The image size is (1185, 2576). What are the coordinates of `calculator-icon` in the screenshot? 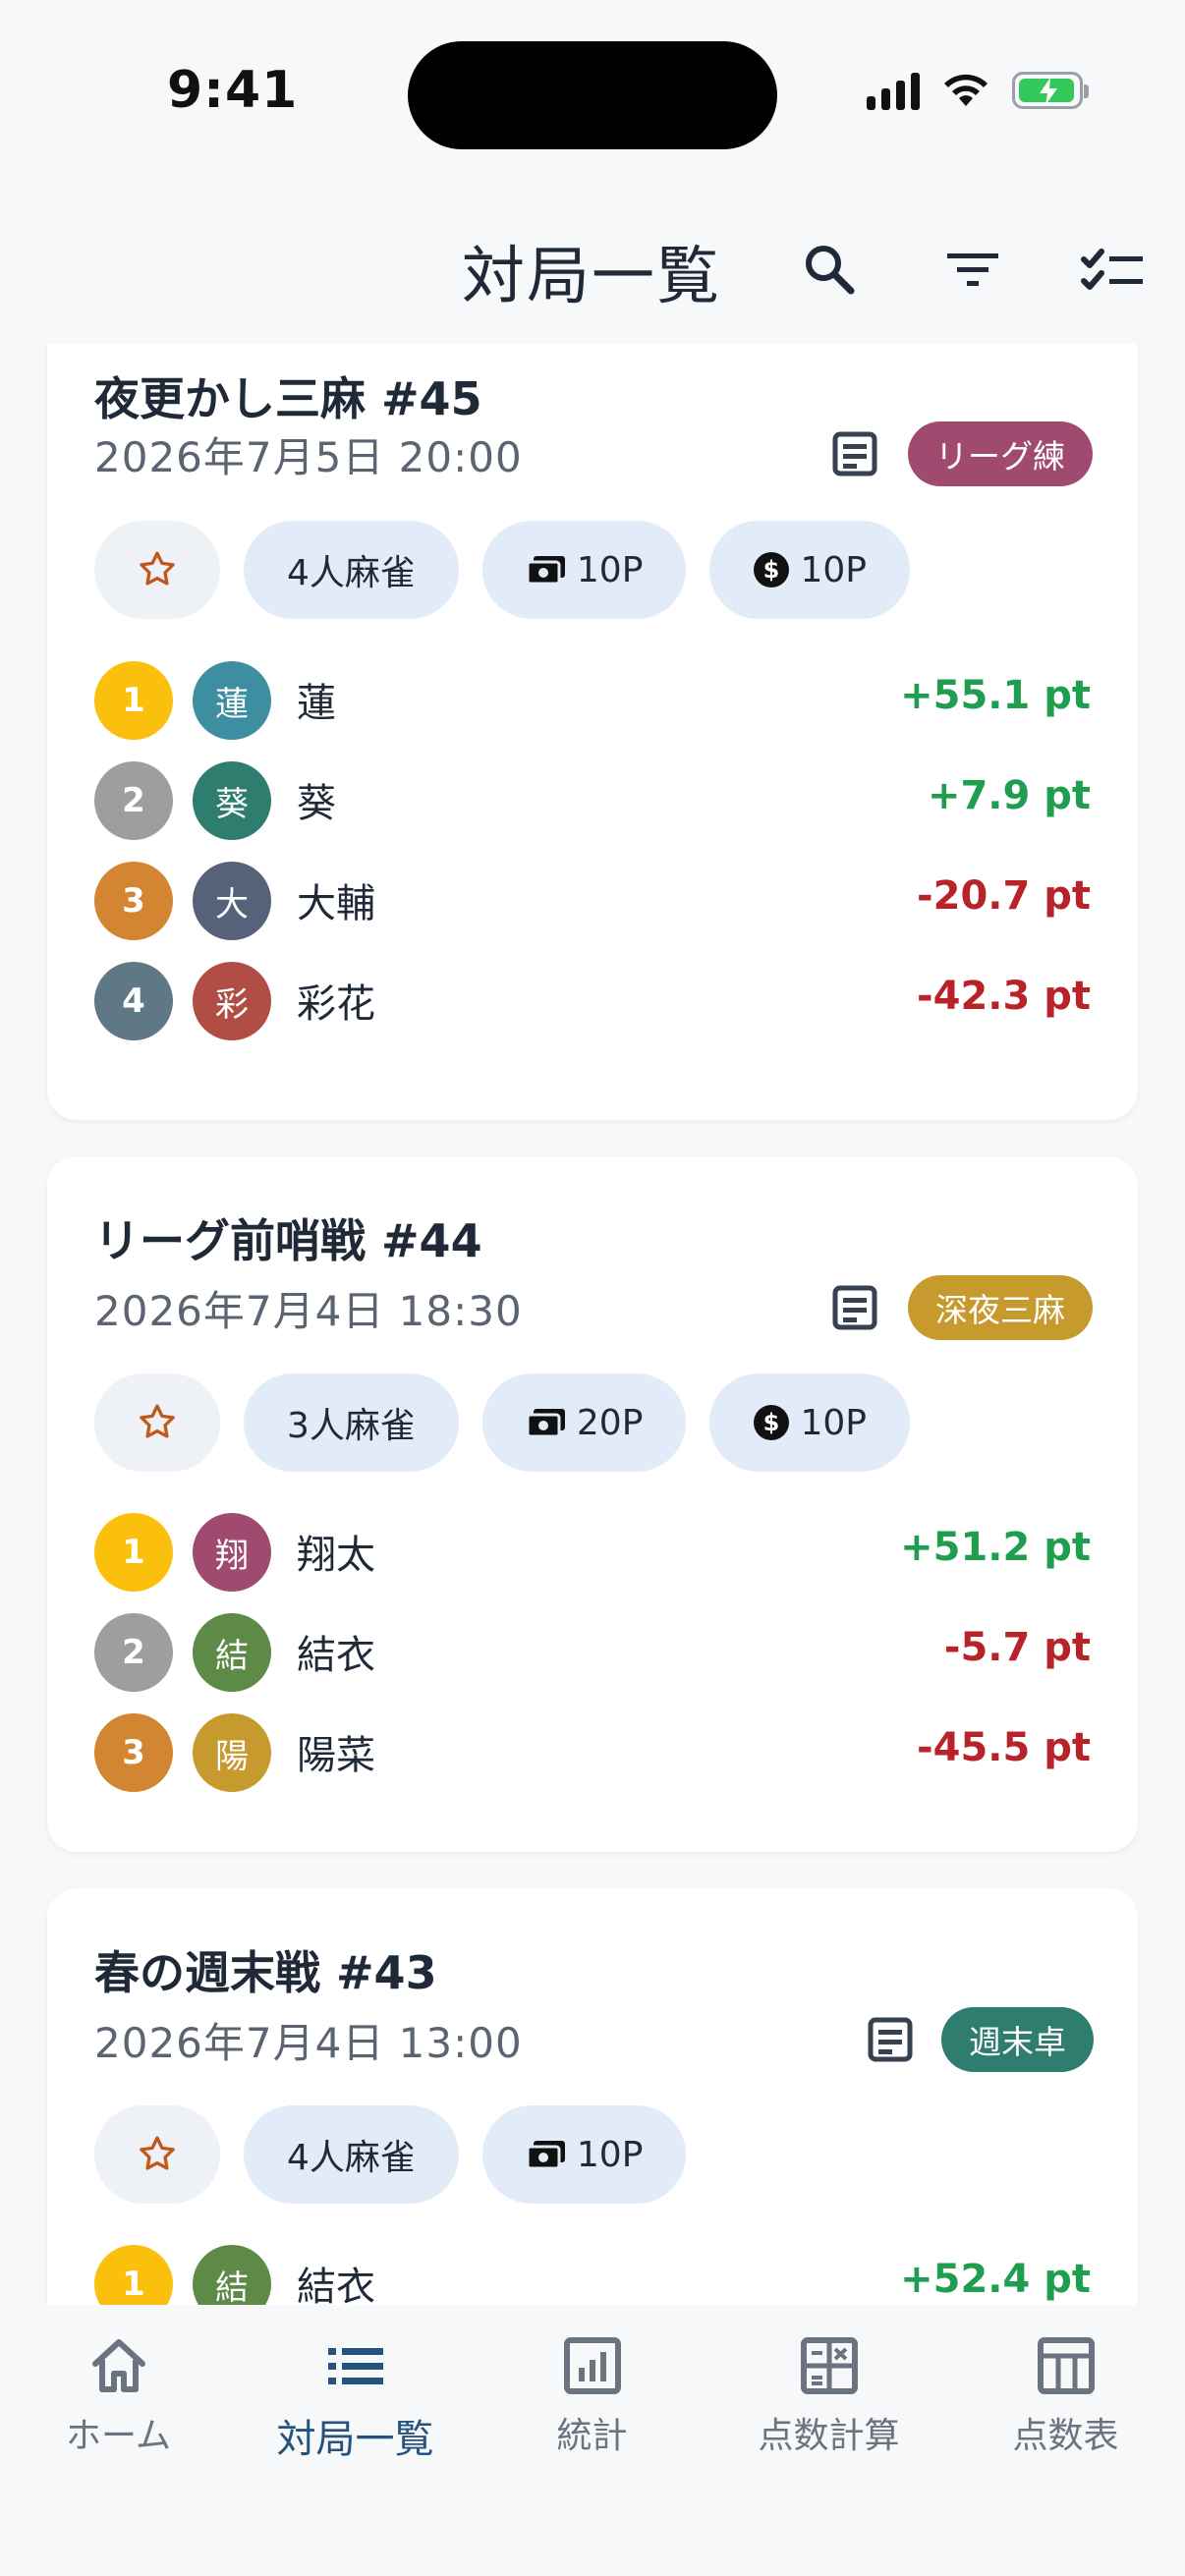 It's located at (829, 2365).